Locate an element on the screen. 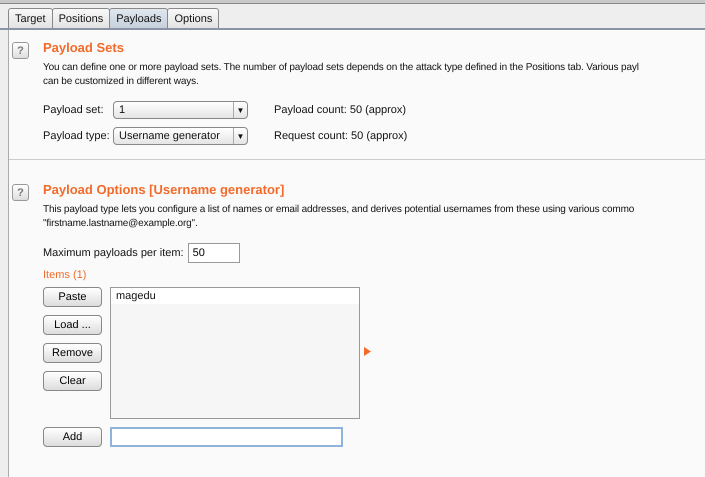  payload-type-dropdown: Username generator ▼ is located at coordinates (180, 136).